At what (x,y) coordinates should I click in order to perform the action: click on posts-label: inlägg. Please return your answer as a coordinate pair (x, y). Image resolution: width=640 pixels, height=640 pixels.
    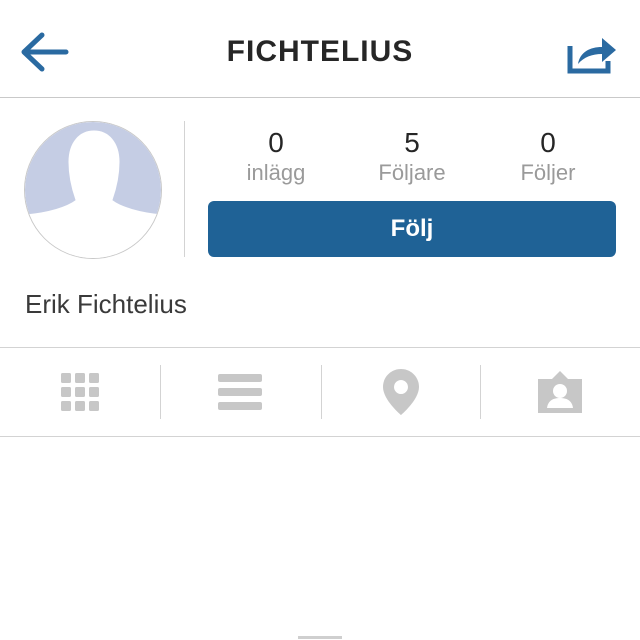
    Looking at the image, I should click on (276, 172).